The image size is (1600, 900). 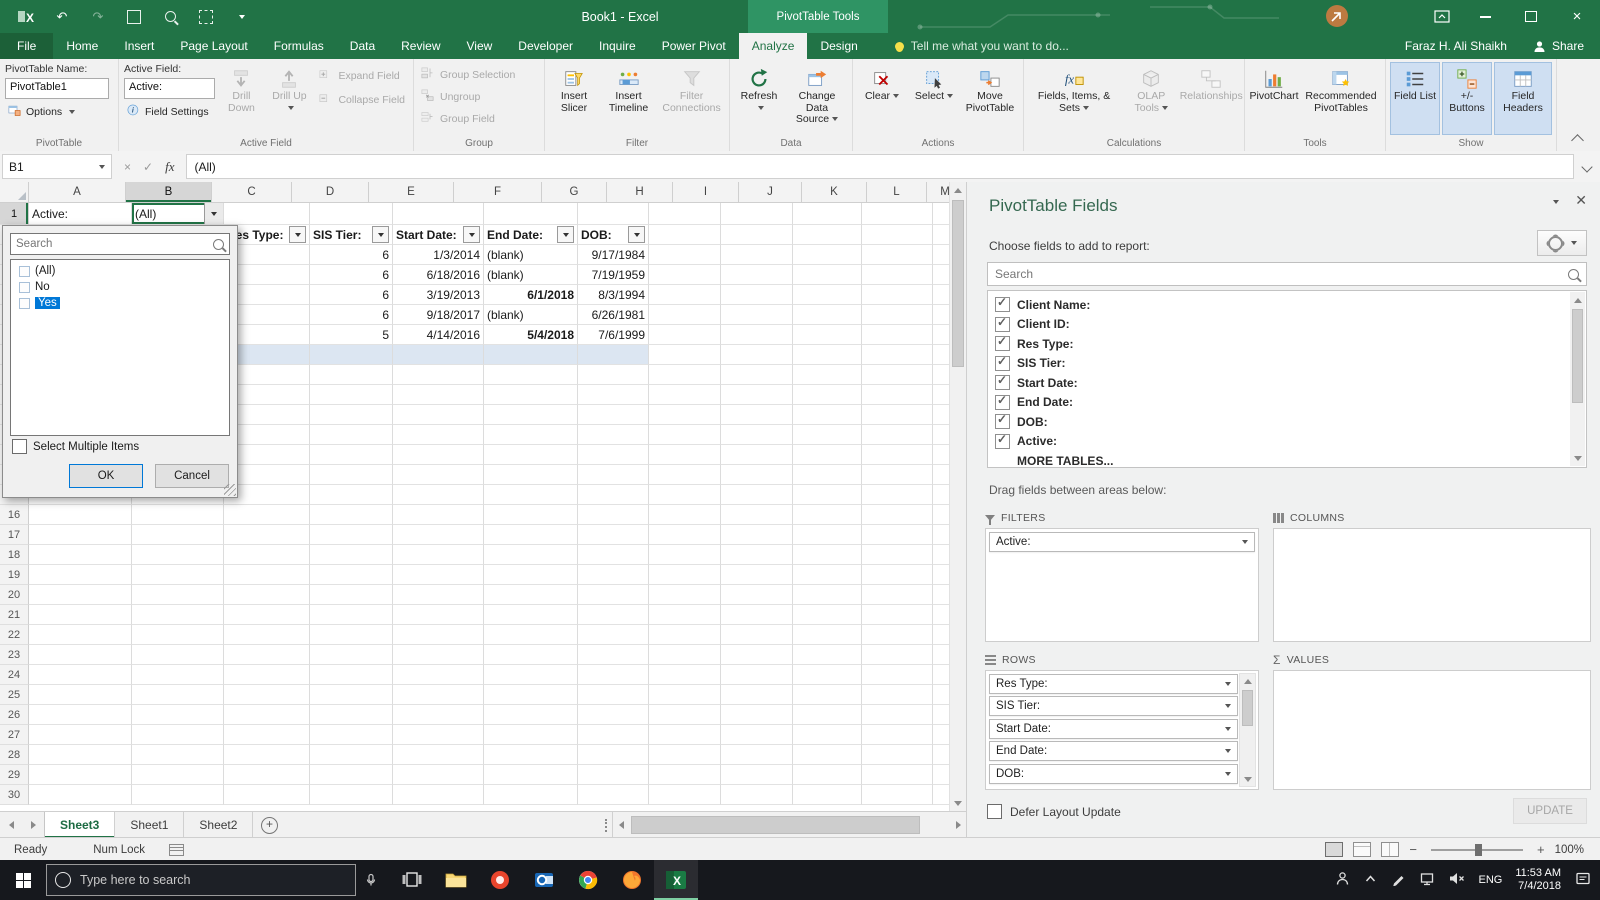 What do you see at coordinates (14, 214) in the screenshot?
I see `row-header-1: 1` at bounding box center [14, 214].